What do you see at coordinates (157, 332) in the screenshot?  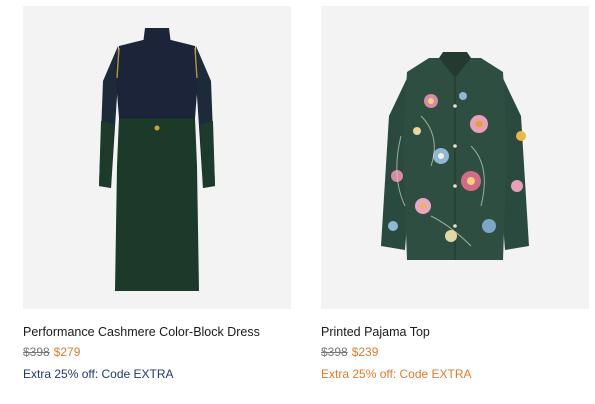 I see `product-name: Performance Cashmere Color-Block Dress` at bounding box center [157, 332].